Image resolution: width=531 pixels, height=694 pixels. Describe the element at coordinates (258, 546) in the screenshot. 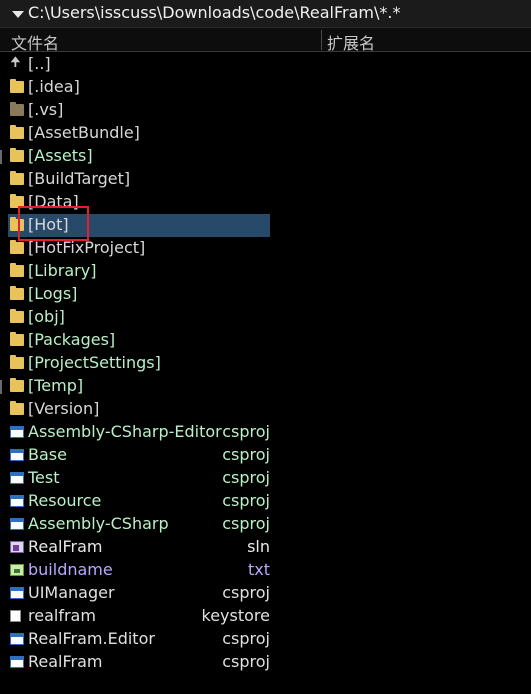

I see `file-extension: sln` at that location.